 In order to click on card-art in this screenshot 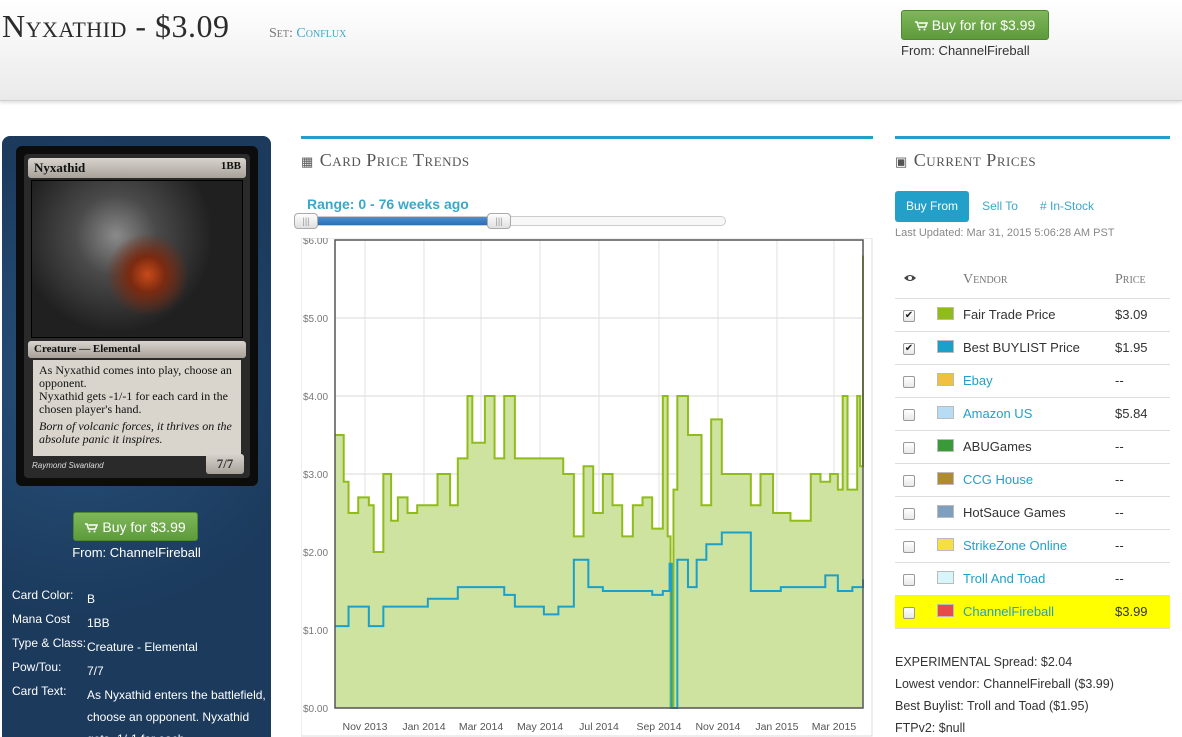, I will do `click(137, 259)`.